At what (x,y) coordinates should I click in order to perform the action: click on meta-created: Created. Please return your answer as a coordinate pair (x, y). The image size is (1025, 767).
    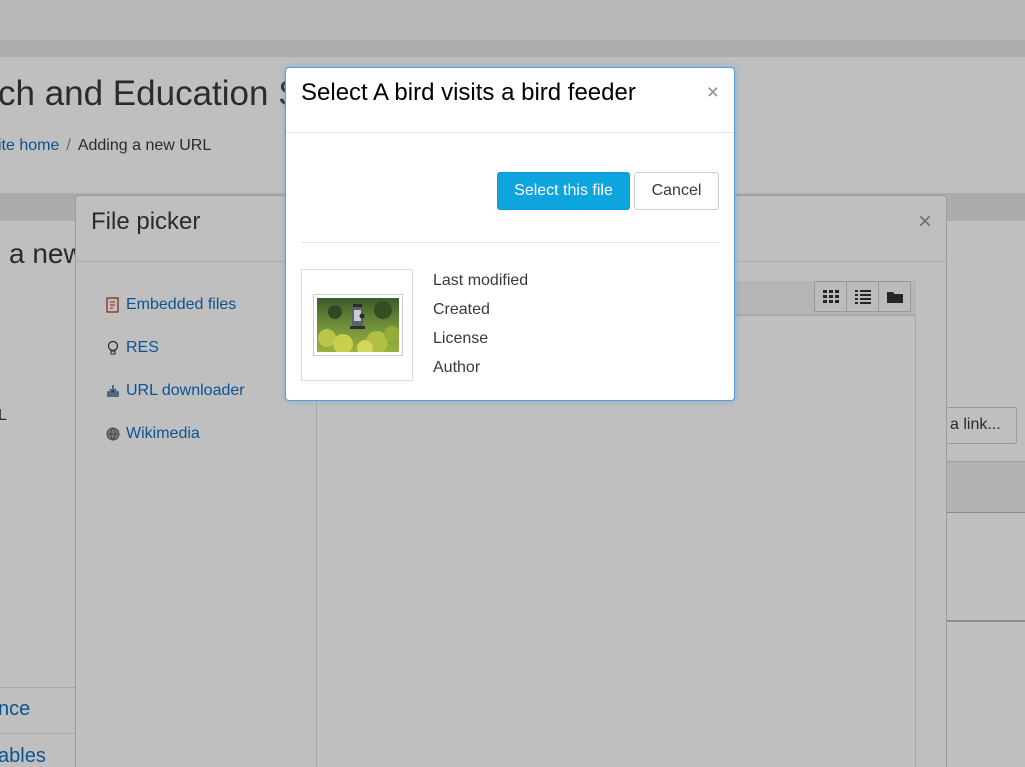
    Looking at the image, I should click on (461, 309).